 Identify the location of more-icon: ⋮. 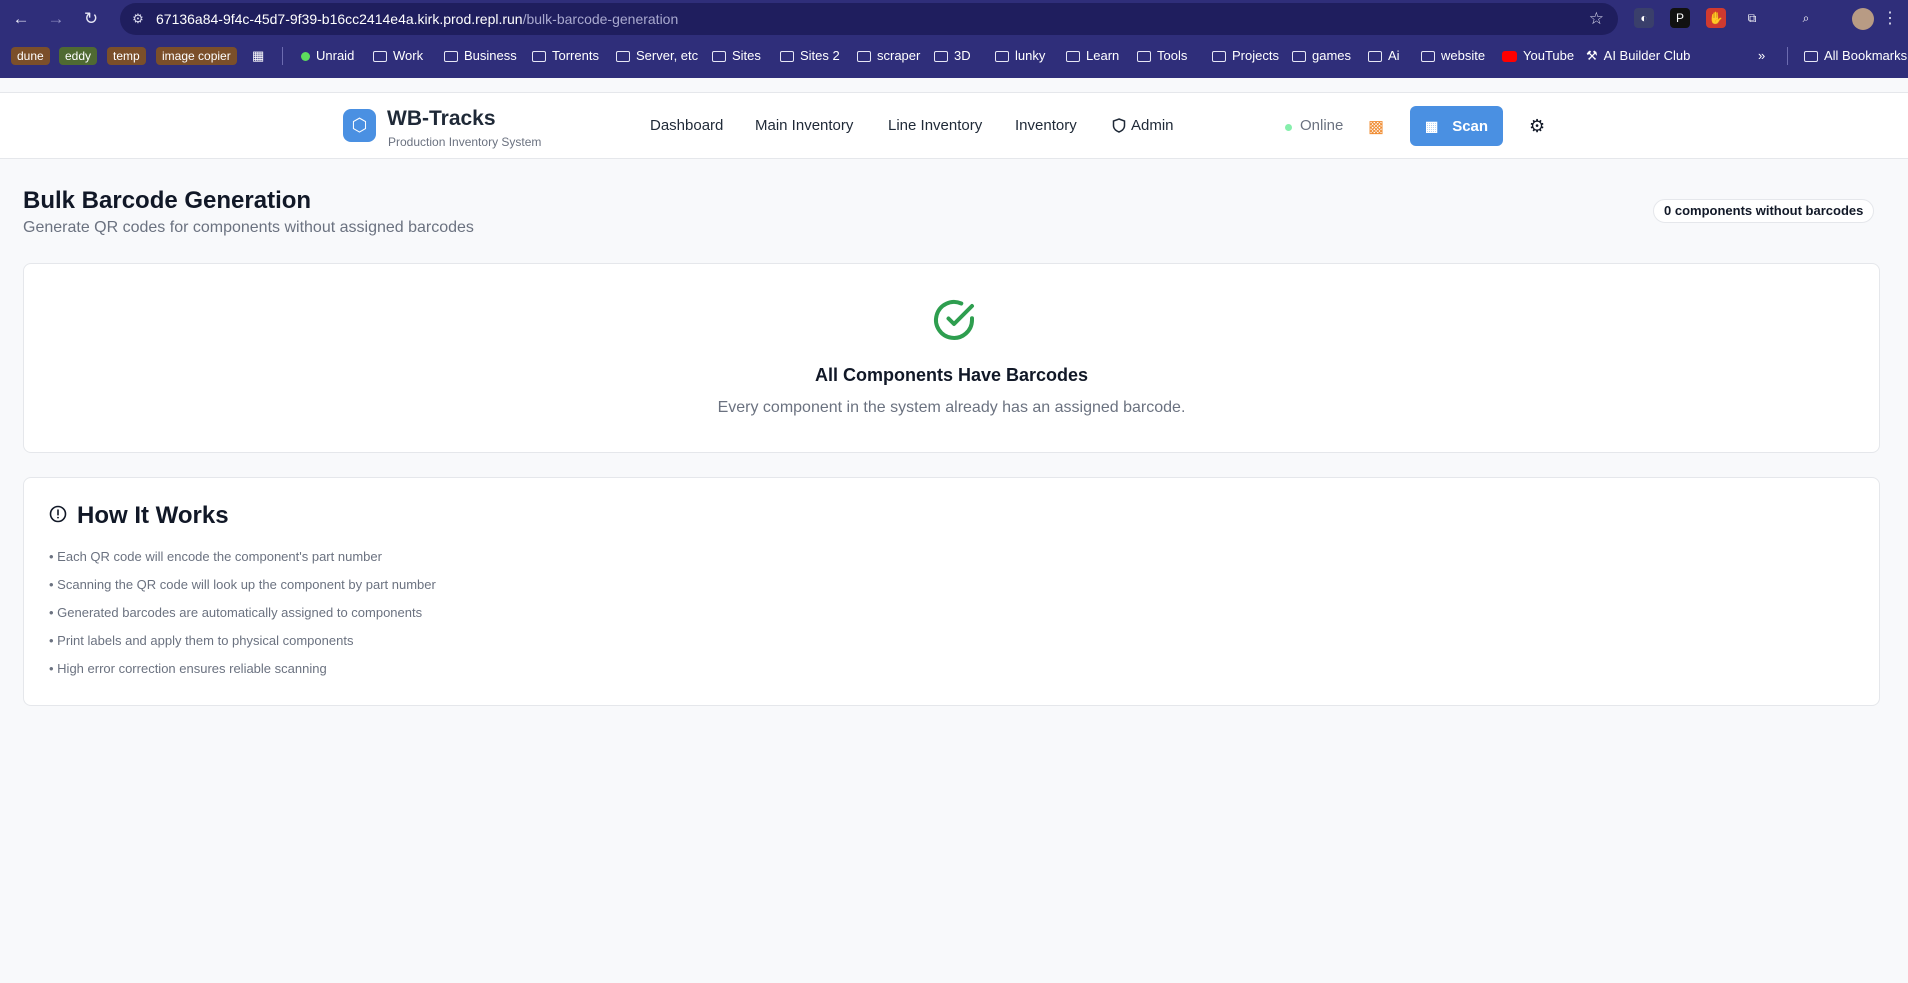
(1890, 18).